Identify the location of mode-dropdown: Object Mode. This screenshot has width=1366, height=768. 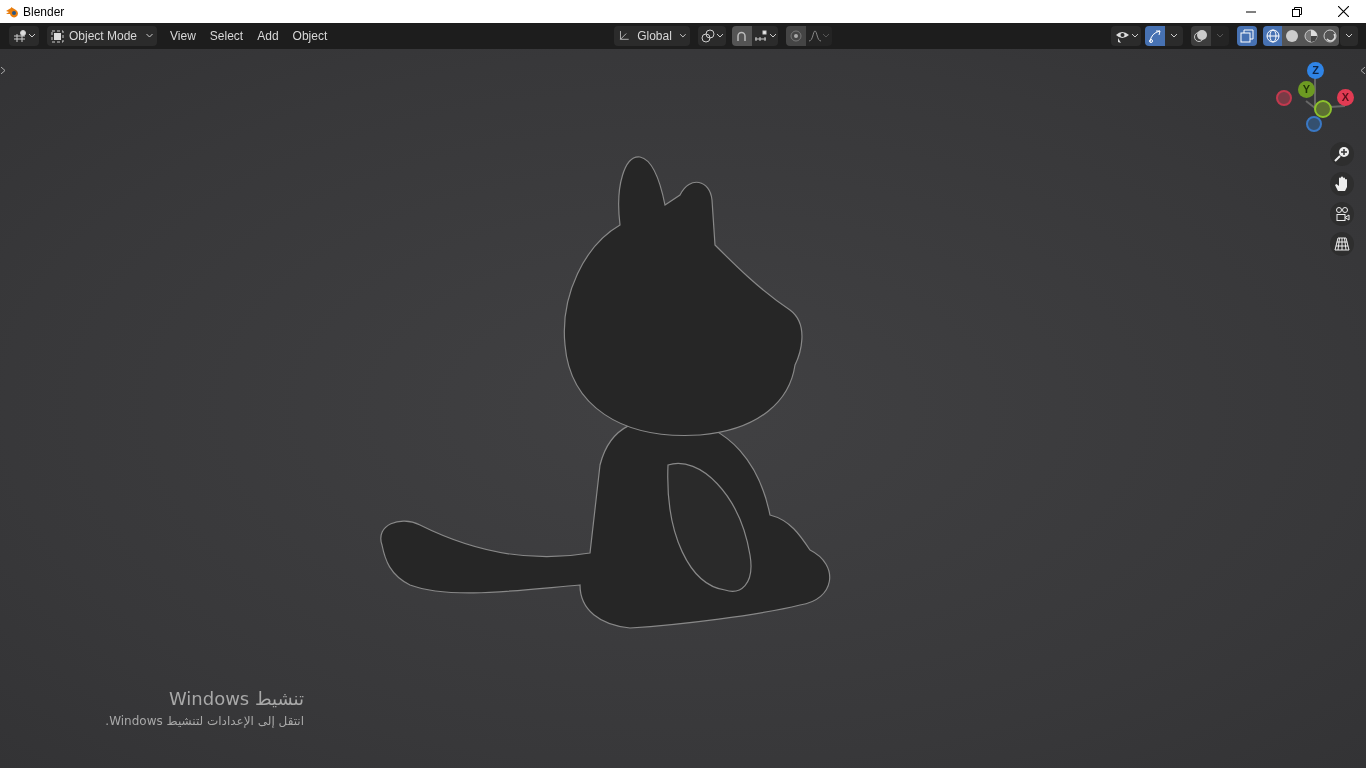
(102, 36).